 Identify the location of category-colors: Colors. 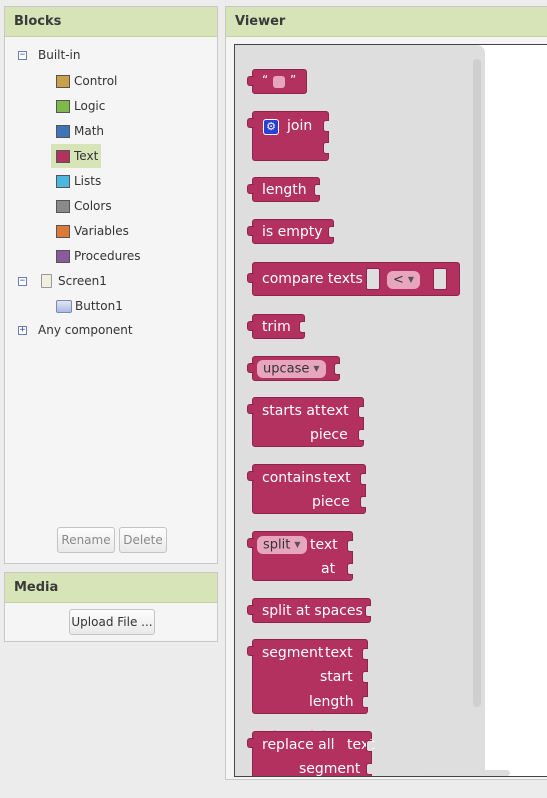
(84, 206).